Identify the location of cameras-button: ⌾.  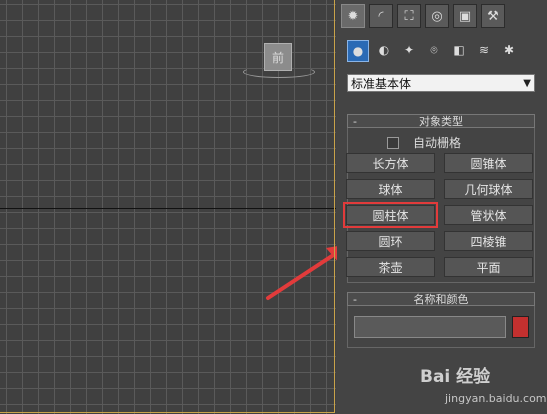
(434, 50).